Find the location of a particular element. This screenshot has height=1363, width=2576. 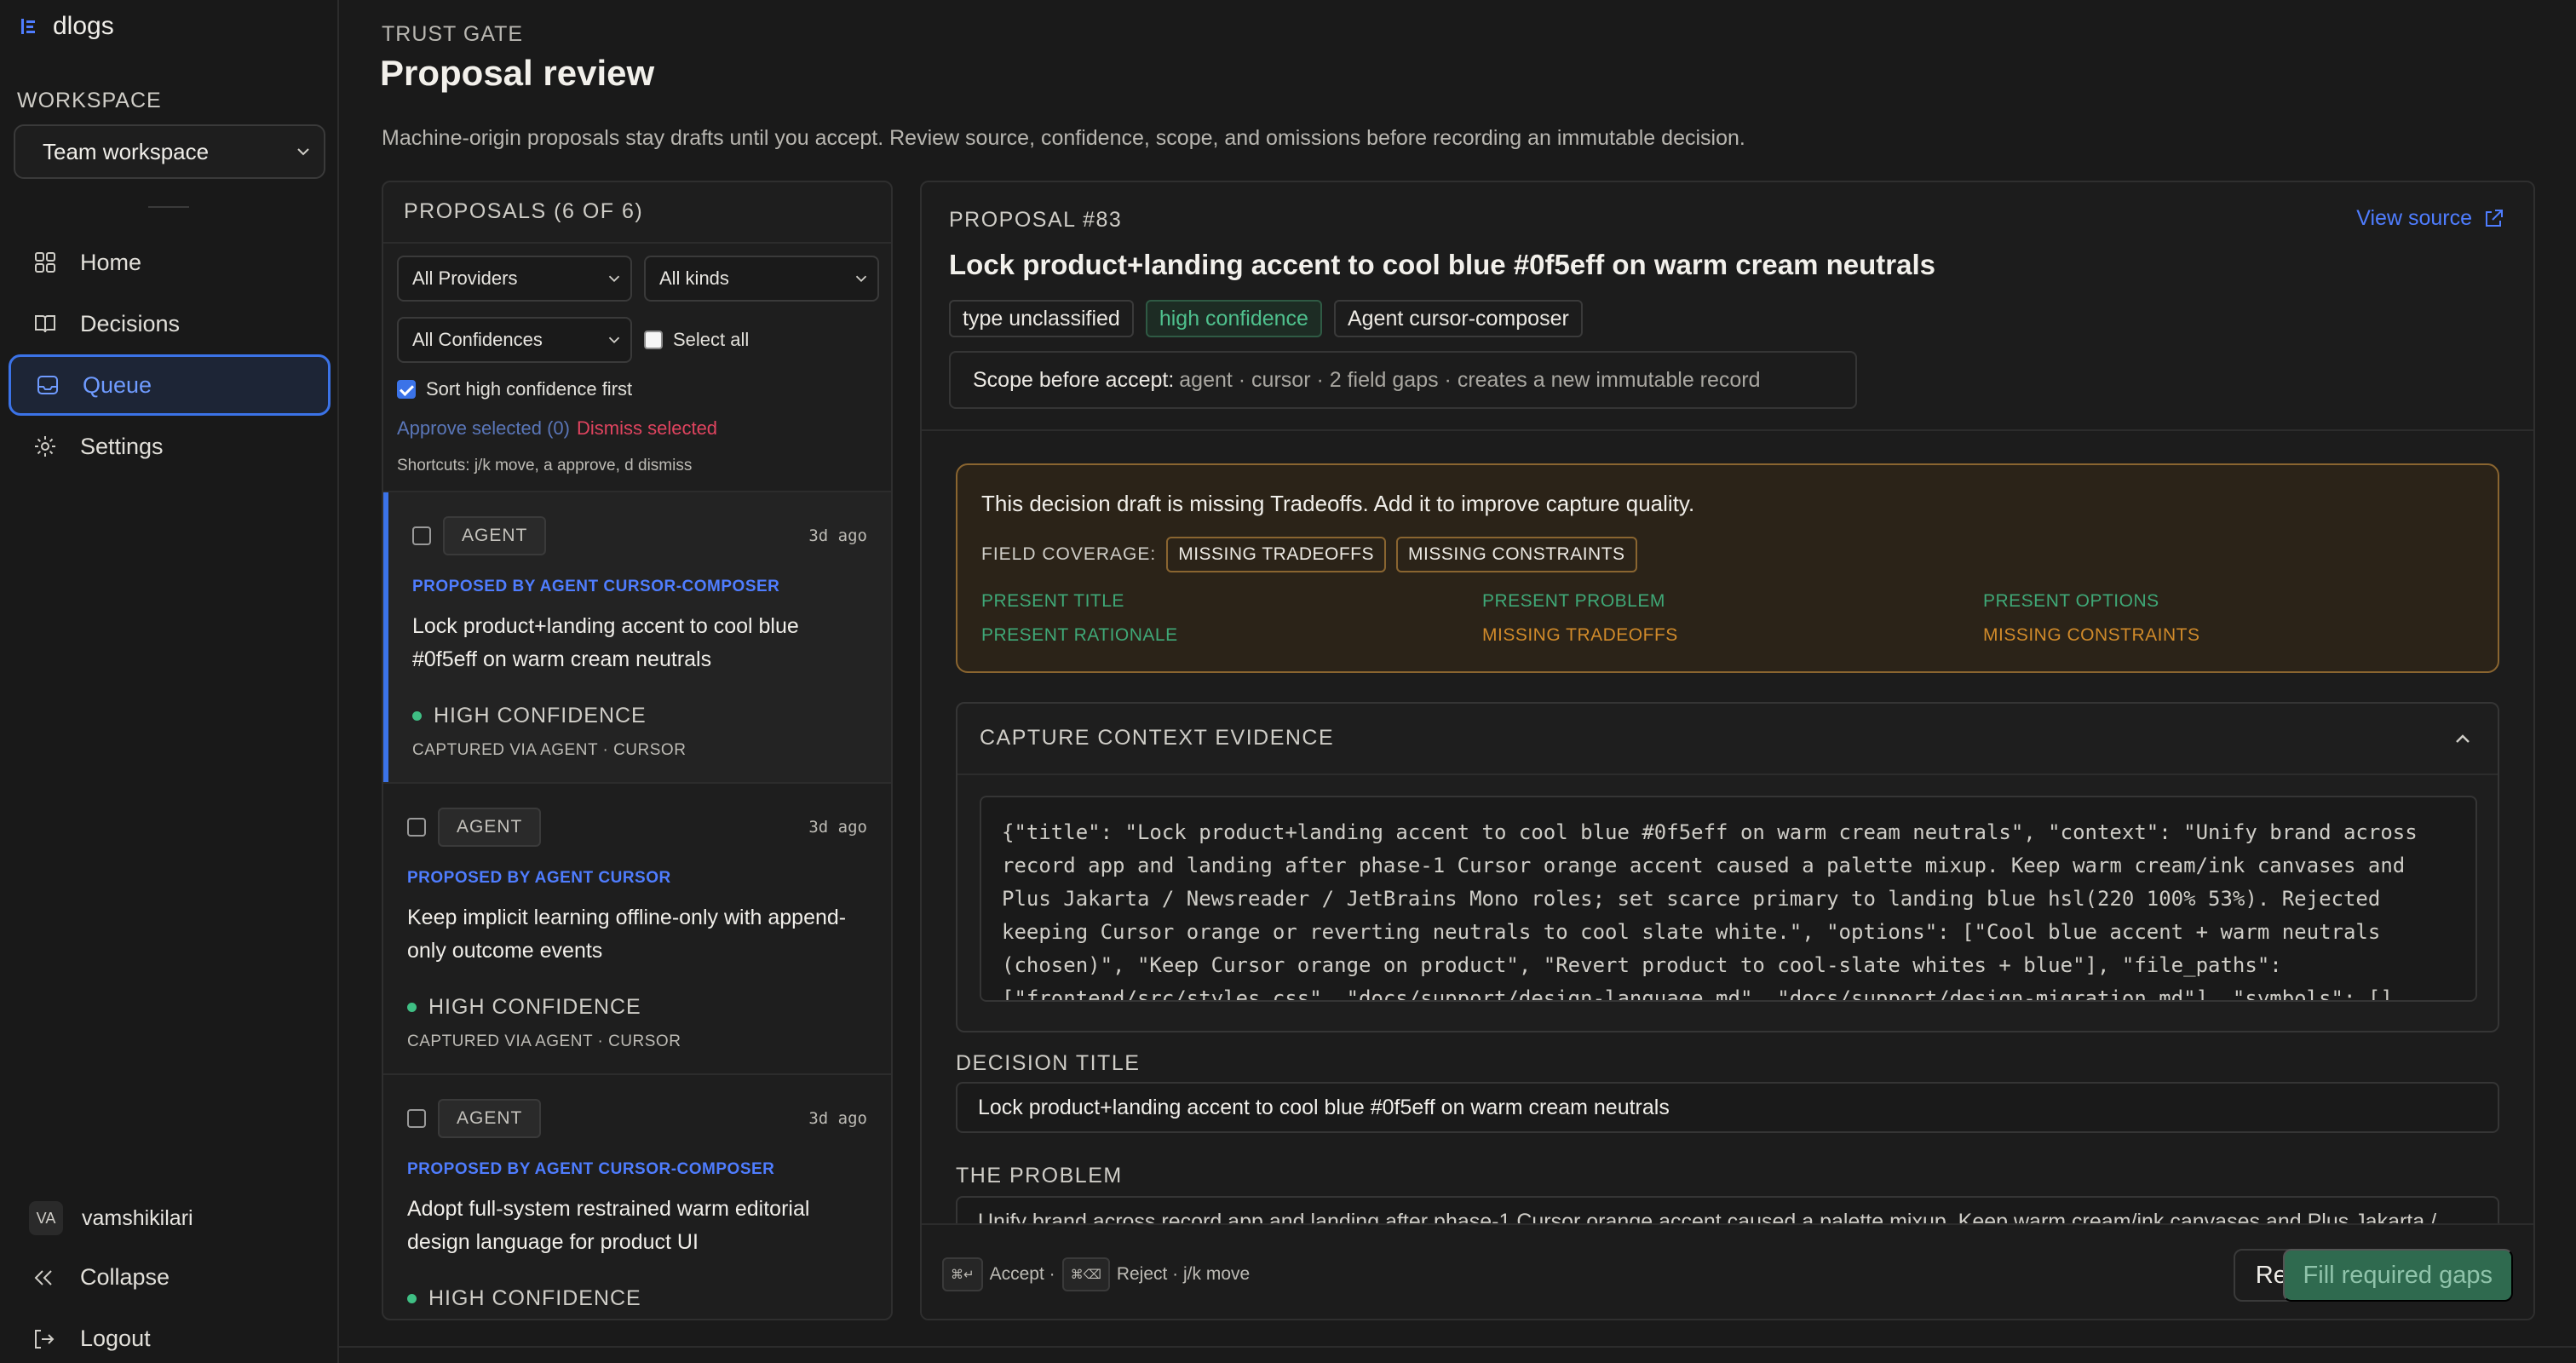

chevron-up-icon is located at coordinates (2462, 739).